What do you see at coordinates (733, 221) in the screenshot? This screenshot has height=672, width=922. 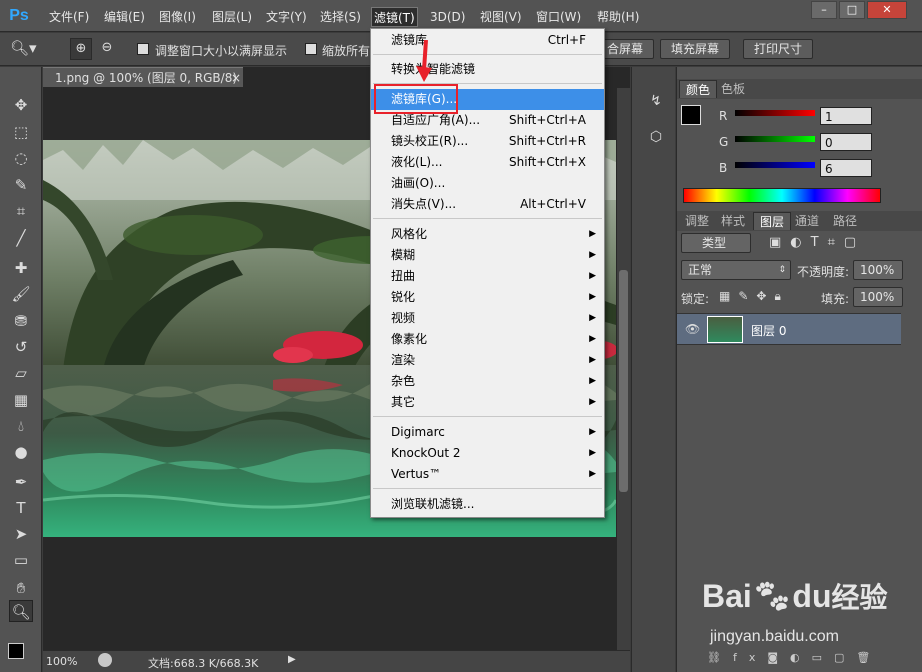 I see `tab-styles: 样式` at bounding box center [733, 221].